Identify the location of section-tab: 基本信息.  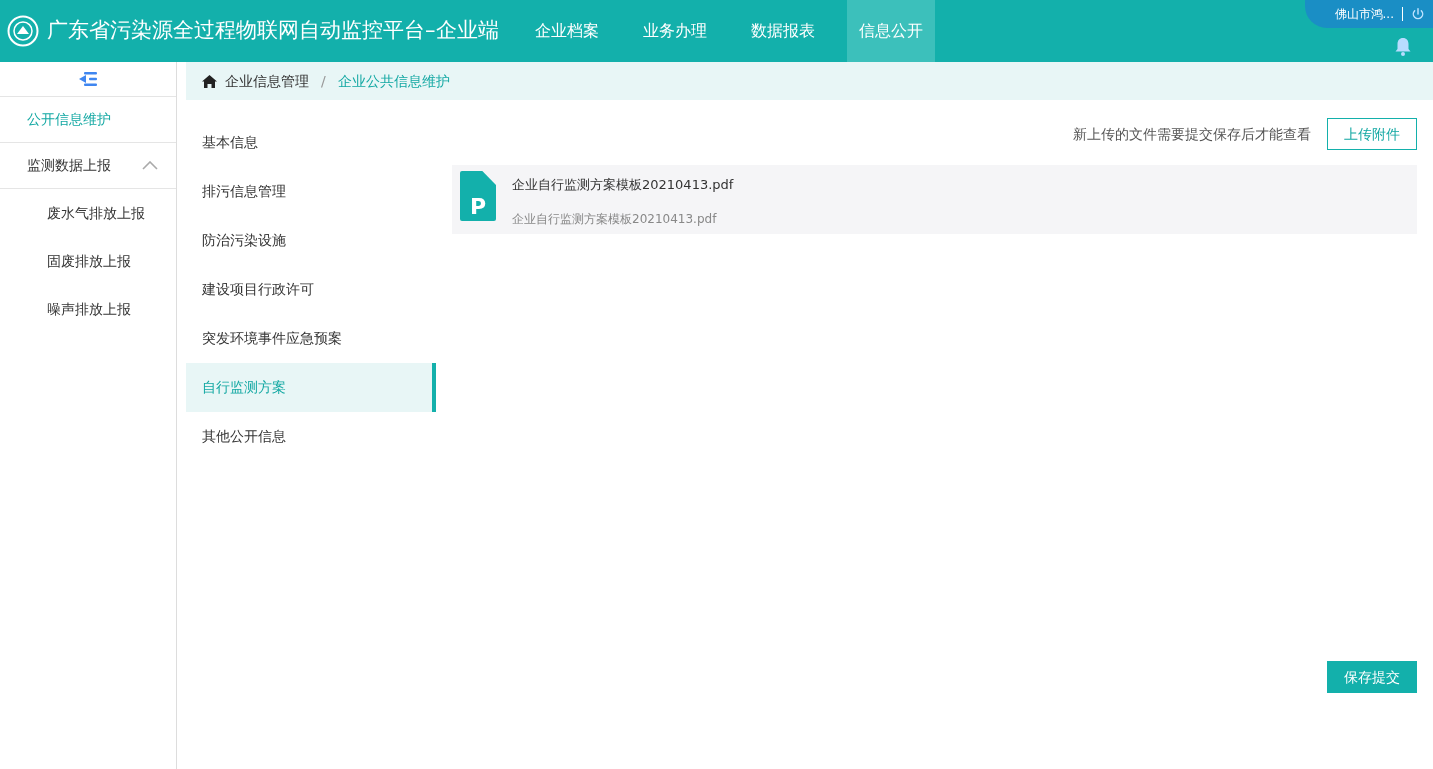
(311, 142).